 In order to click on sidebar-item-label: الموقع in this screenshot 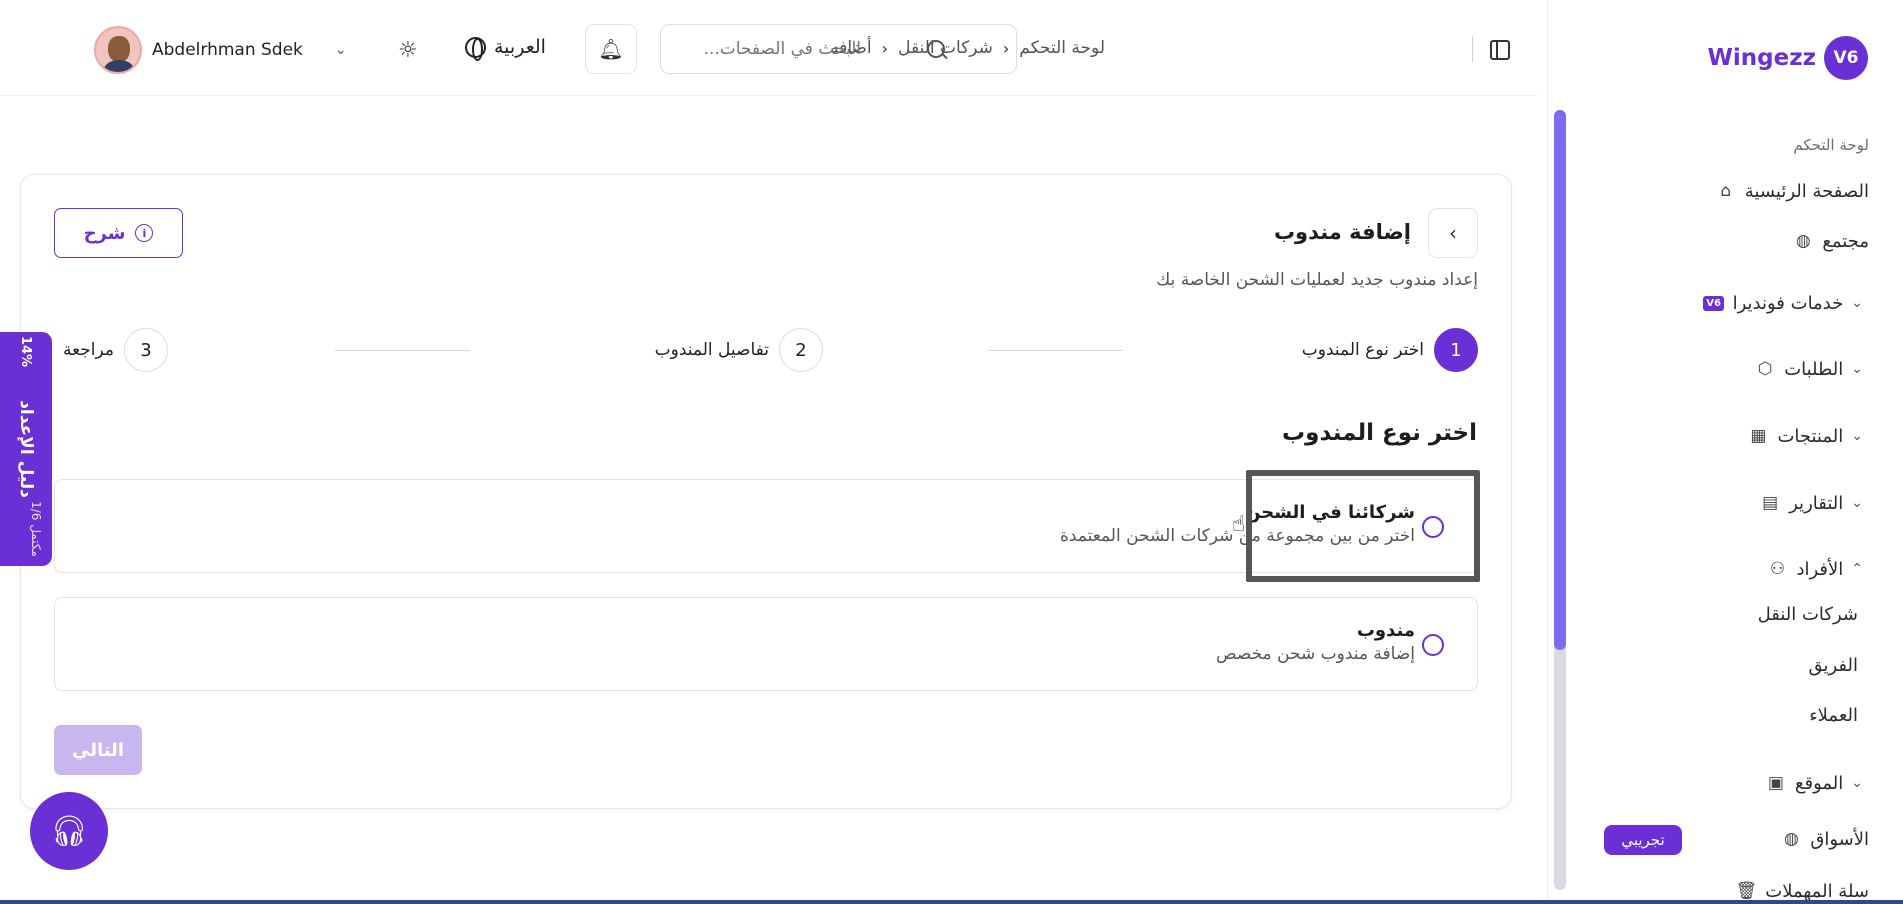, I will do `click(1819, 783)`.